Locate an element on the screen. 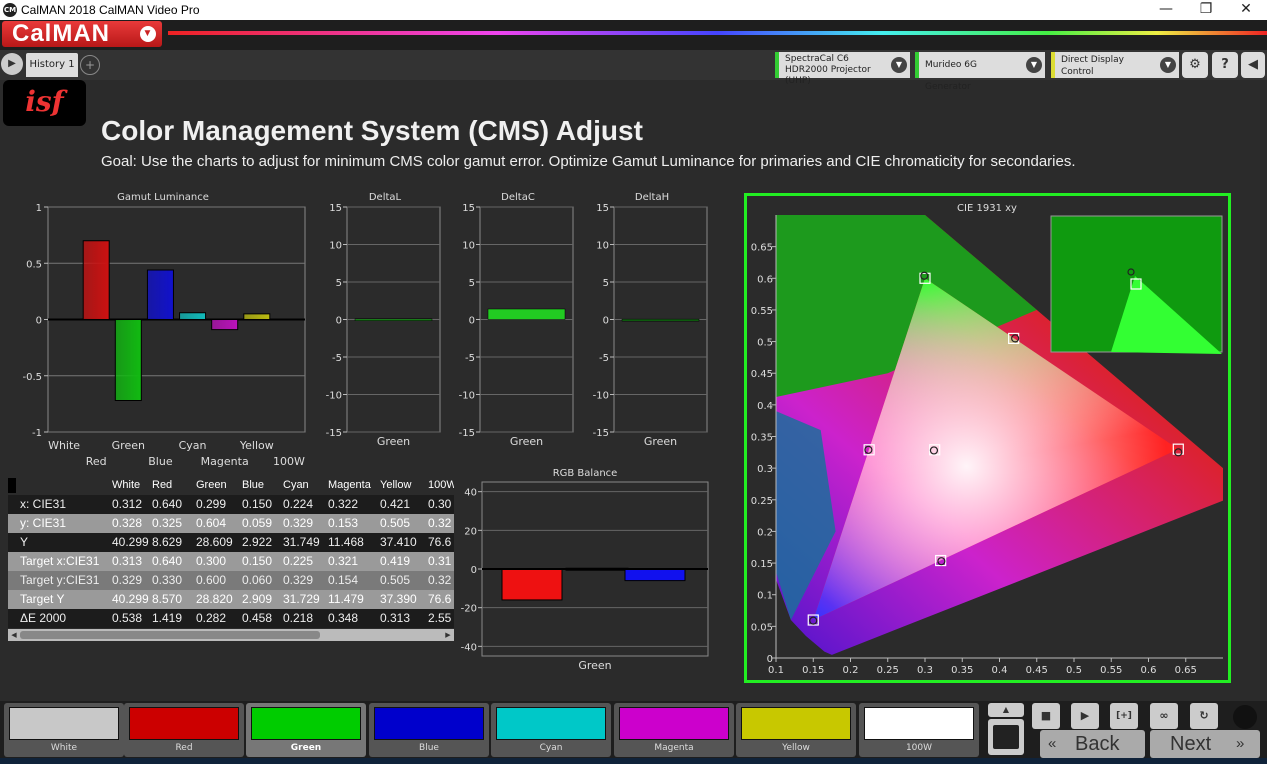  display-device-select: Direct Display Control ▼ is located at coordinates (1115, 65).